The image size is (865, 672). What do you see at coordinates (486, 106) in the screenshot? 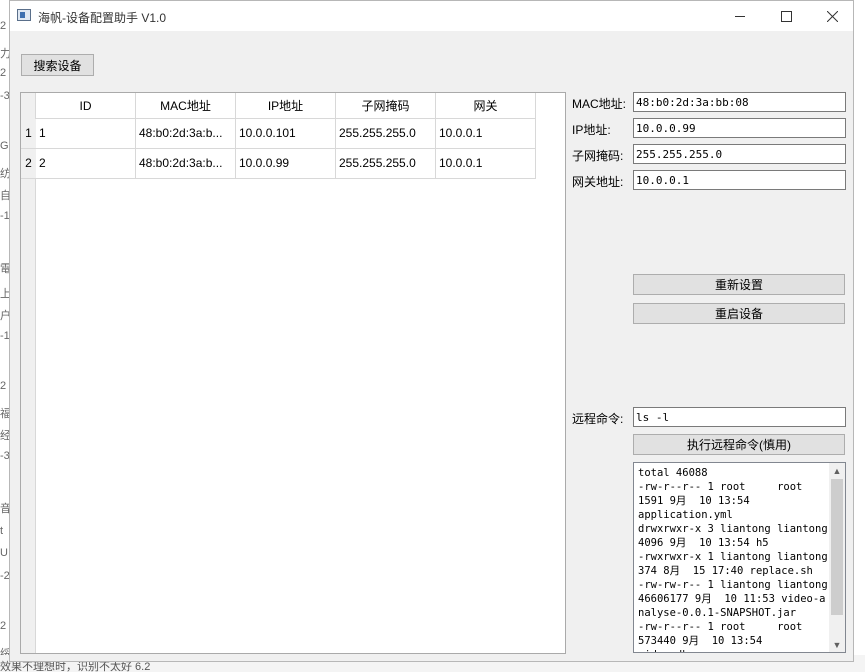
I see `column-header-gateway: 网关` at bounding box center [486, 106].